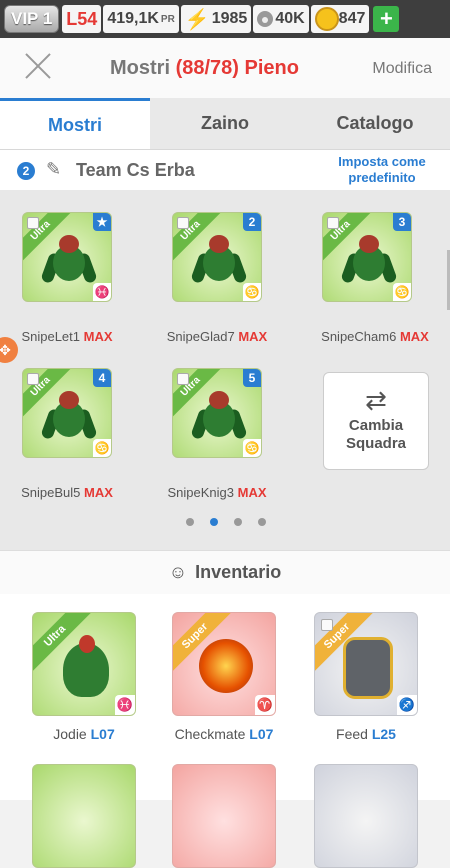 The height and width of the screenshot is (868, 450). I want to click on team-monster-card: Ultra 4 ♋, so click(67, 413).